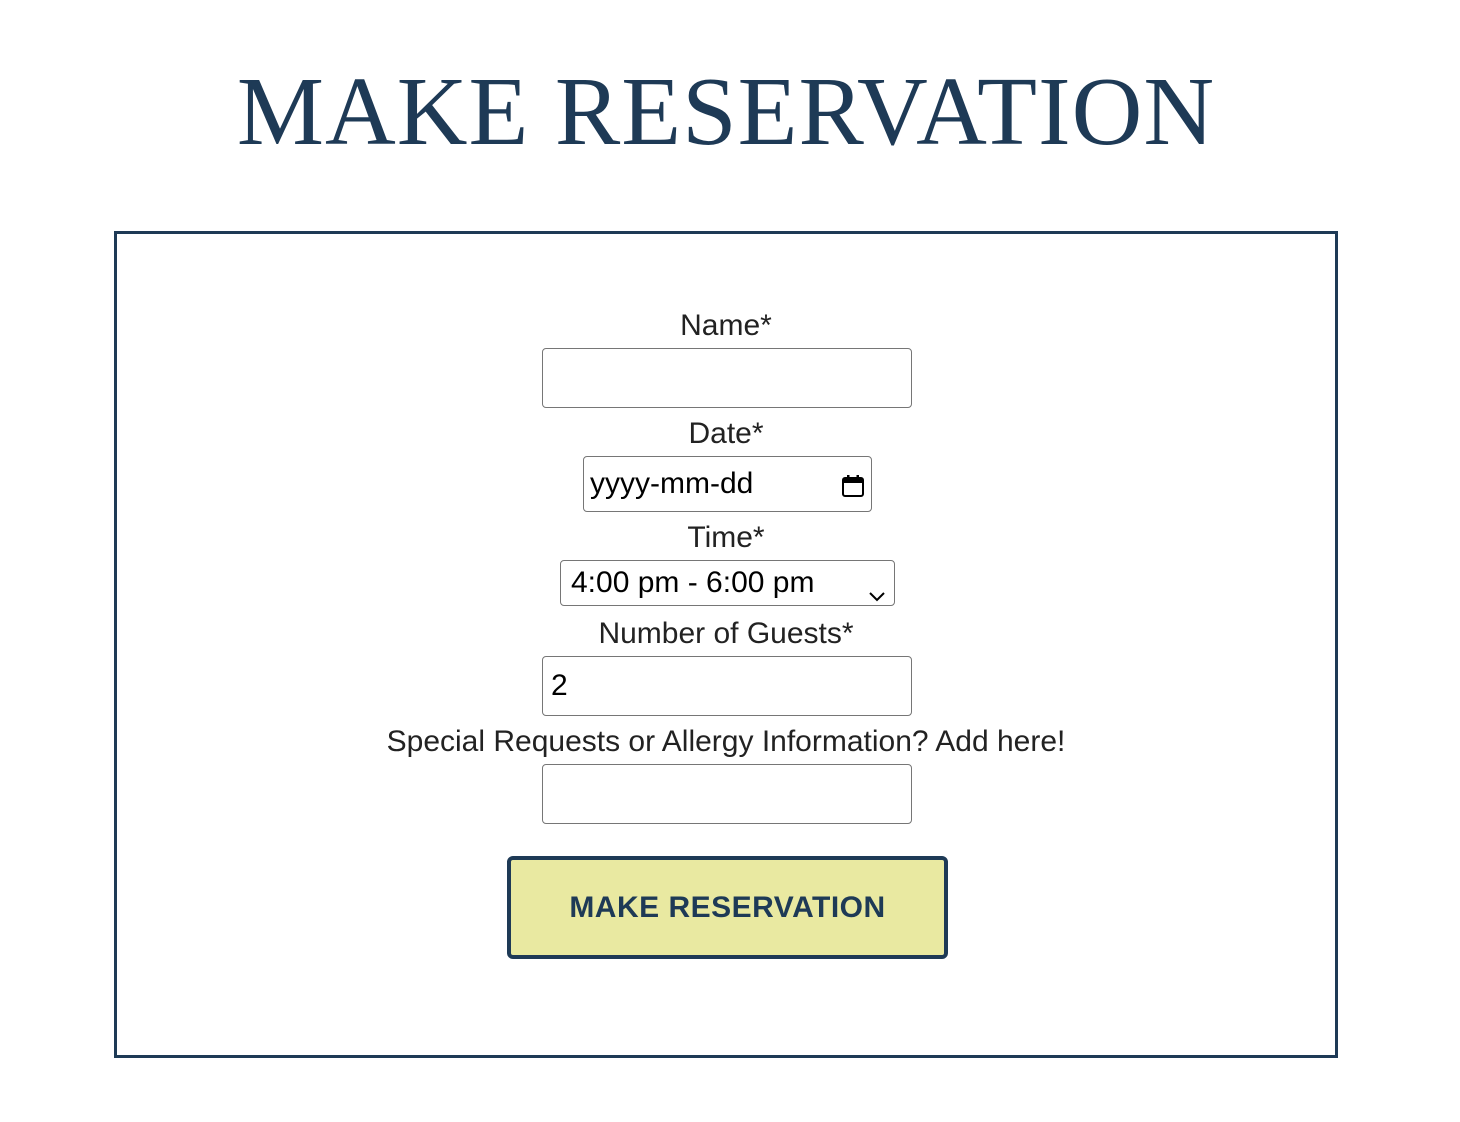 This screenshot has height=1122, width=1460. I want to click on date-input-placeholder: yyyy-mm-dd, so click(672, 483).